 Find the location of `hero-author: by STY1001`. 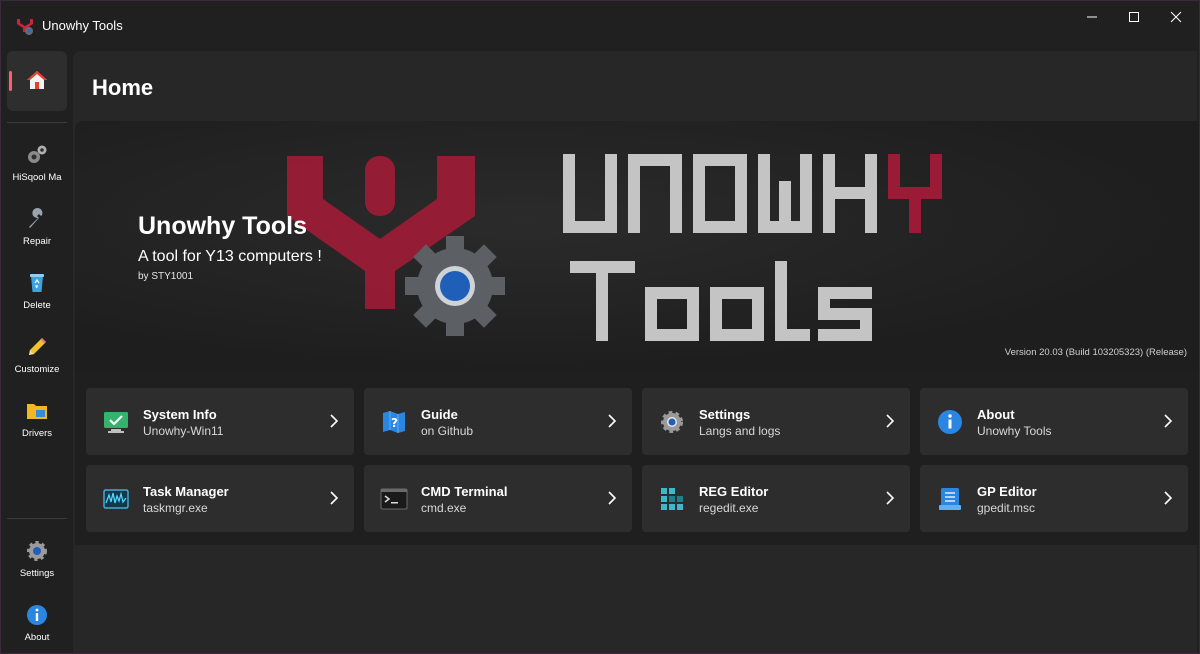

hero-author: by STY1001 is located at coordinates (166, 276).